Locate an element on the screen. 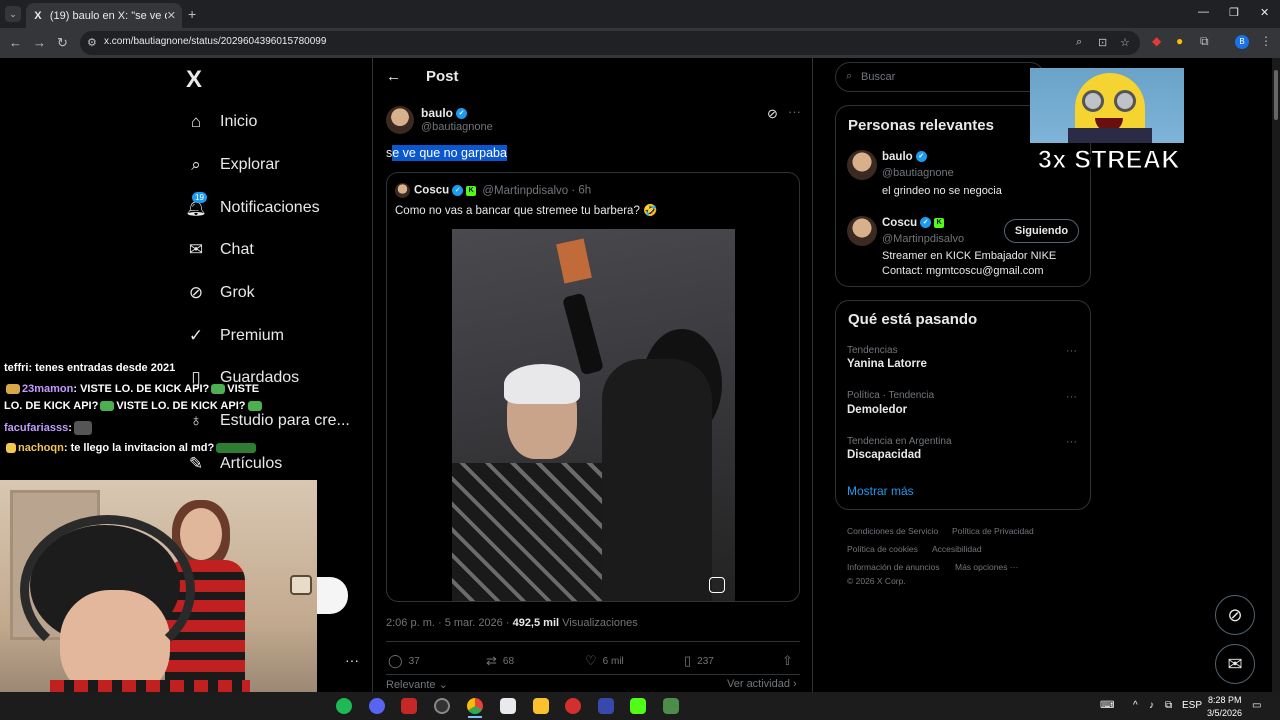  extension-icon: ◆ is located at coordinates (1156, 41).